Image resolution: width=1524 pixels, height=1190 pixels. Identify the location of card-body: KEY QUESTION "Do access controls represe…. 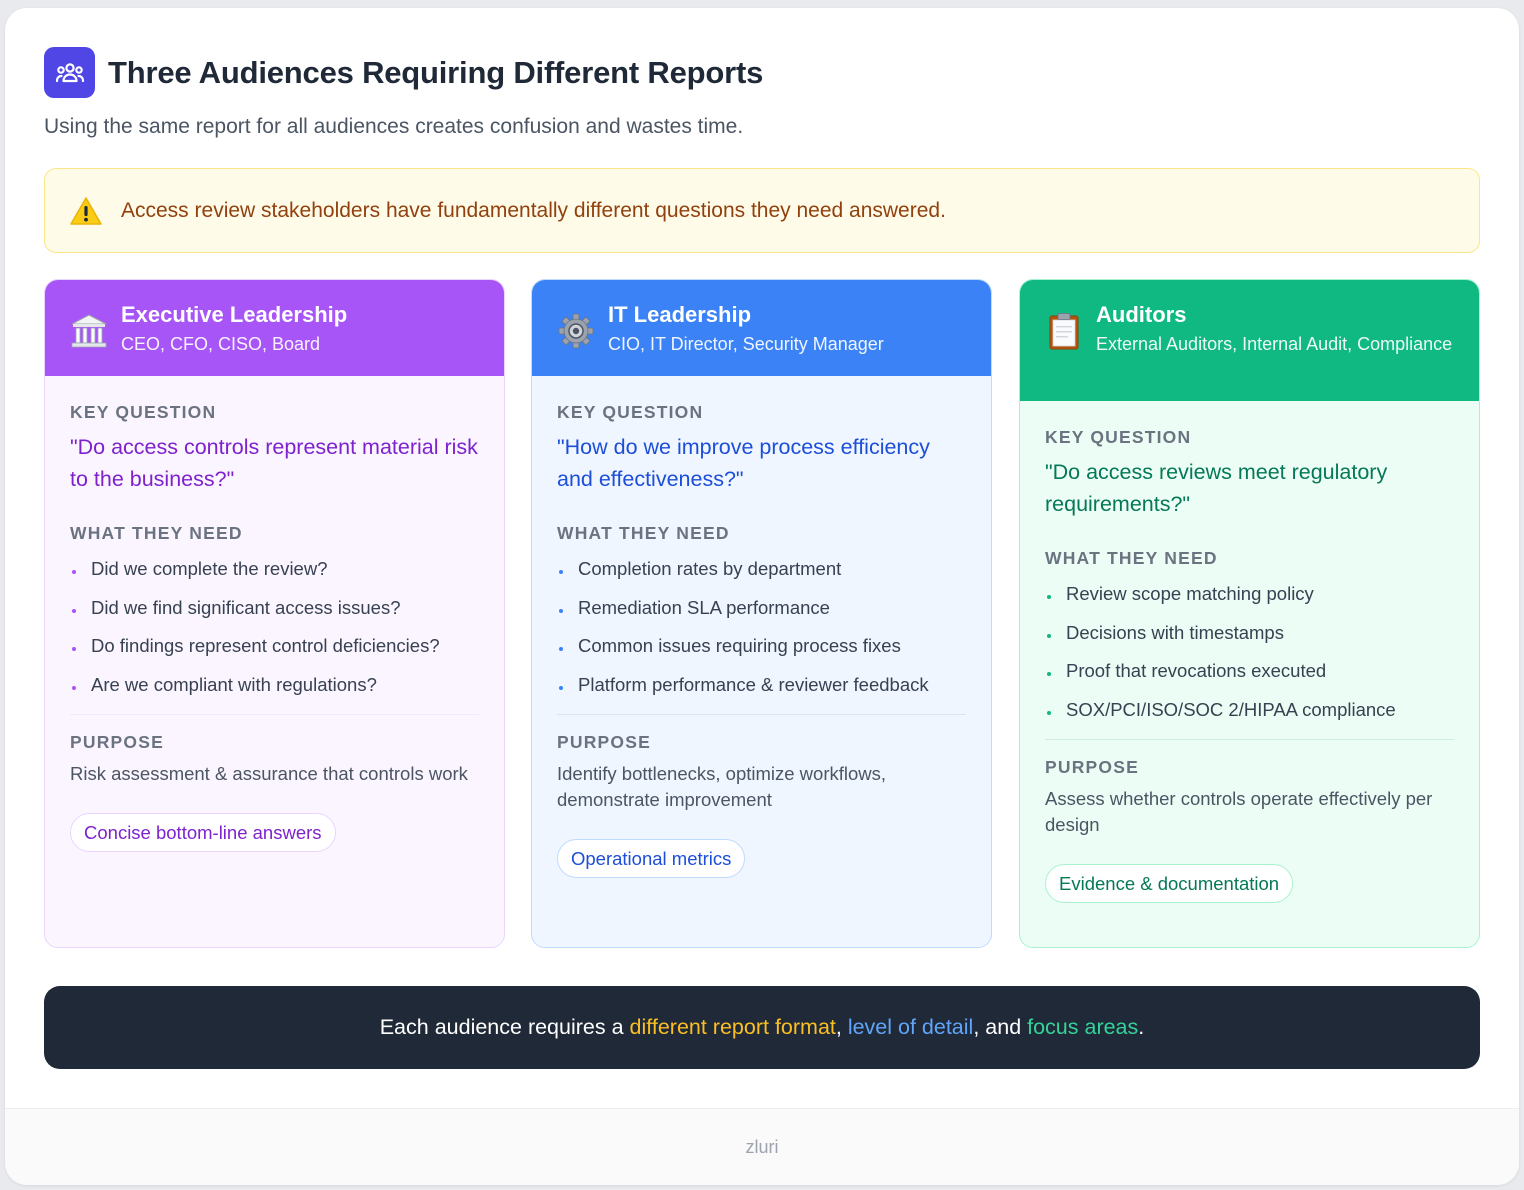
(274, 614).